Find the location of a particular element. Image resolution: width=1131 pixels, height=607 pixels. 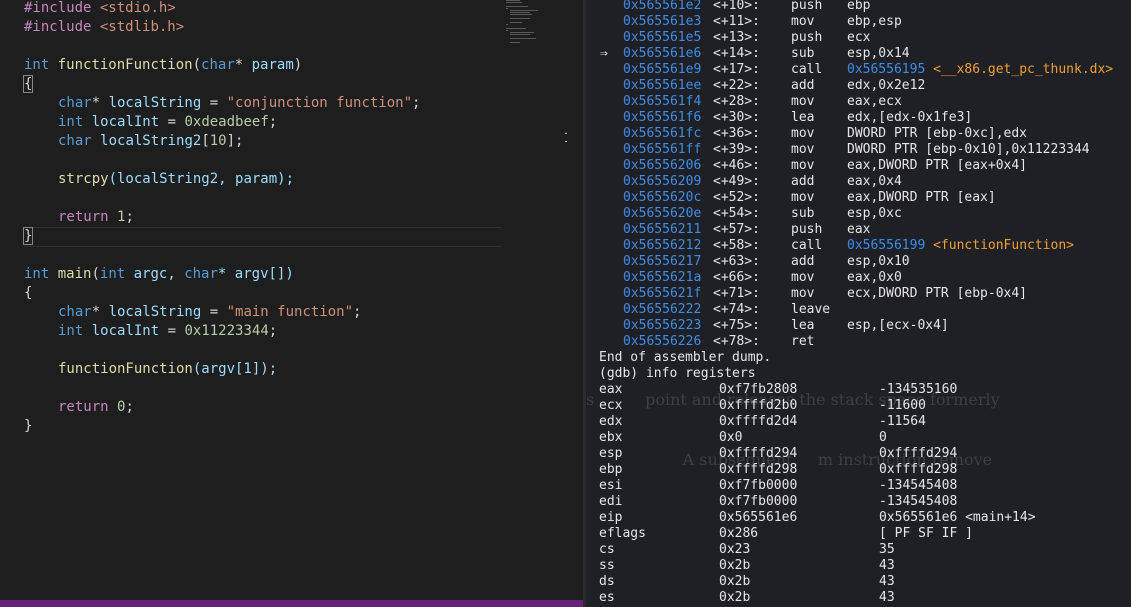

gdb-command-line: (gdb) info registers is located at coordinates (685, 374).